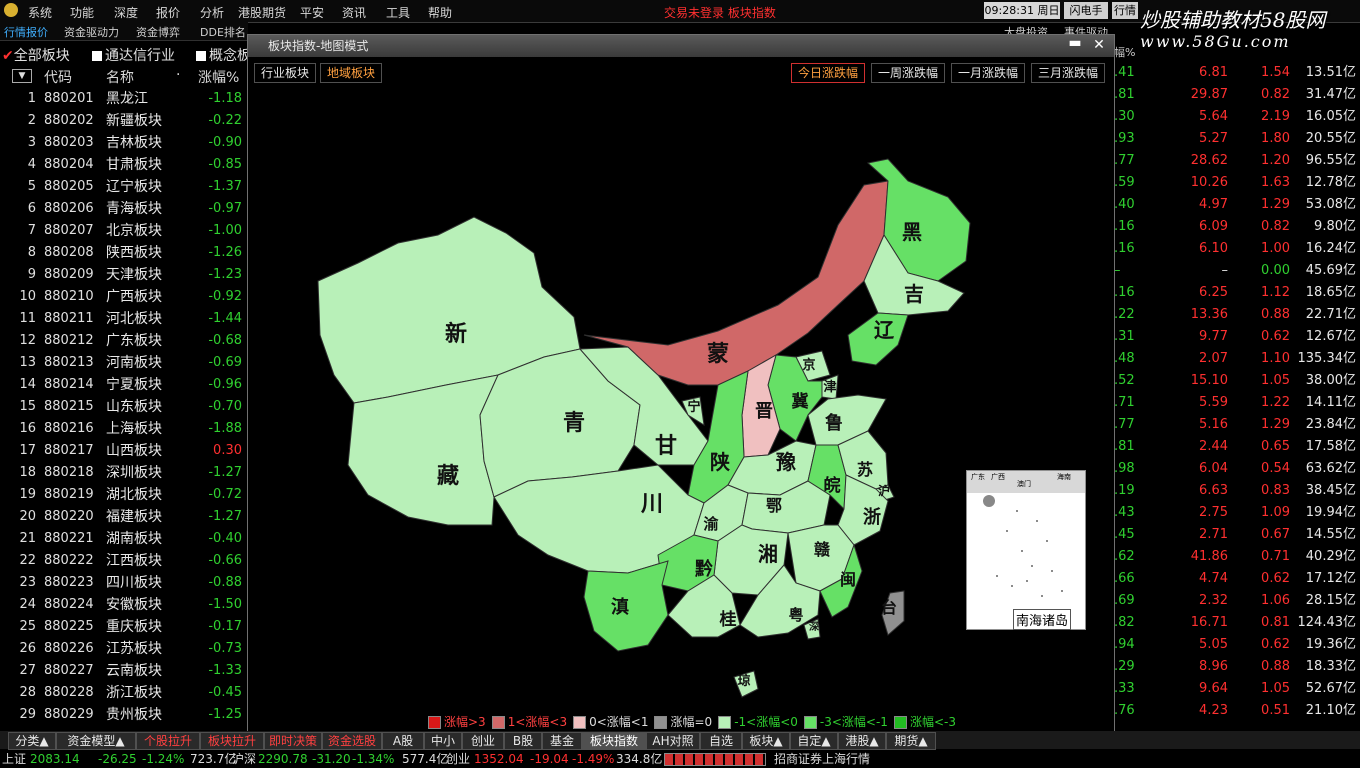 The height and width of the screenshot is (768, 1360). Describe the element at coordinates (96, 741) in the screenshot. I see `bottom-tab: 资金模型▲` at that location.